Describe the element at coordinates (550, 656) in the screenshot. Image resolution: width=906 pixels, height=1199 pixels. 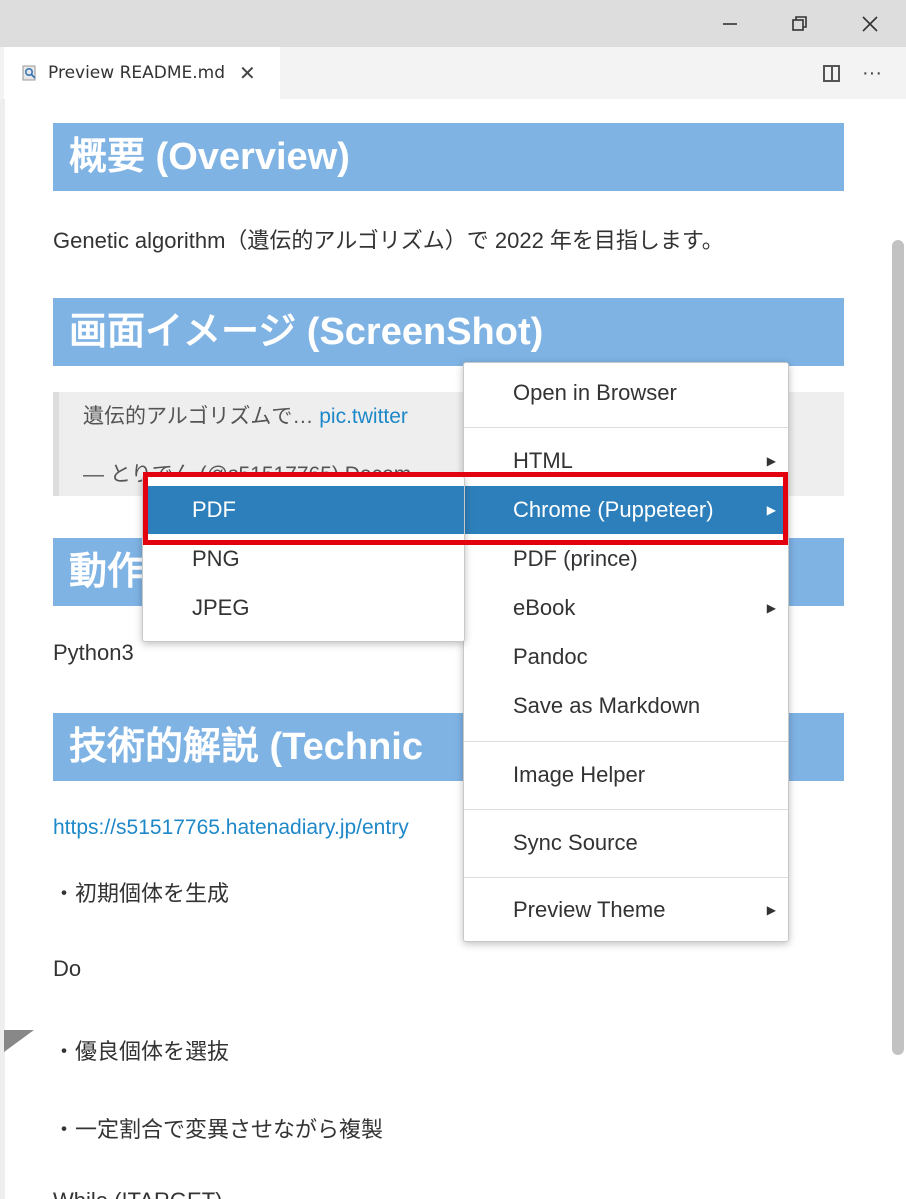
I see `menu-item-label: Pandoc` at that location.